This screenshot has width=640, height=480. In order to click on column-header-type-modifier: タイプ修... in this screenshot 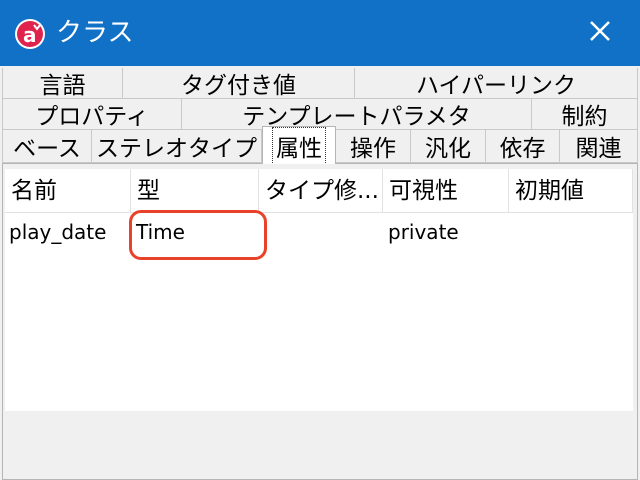, I will do `click(321, 191)`.